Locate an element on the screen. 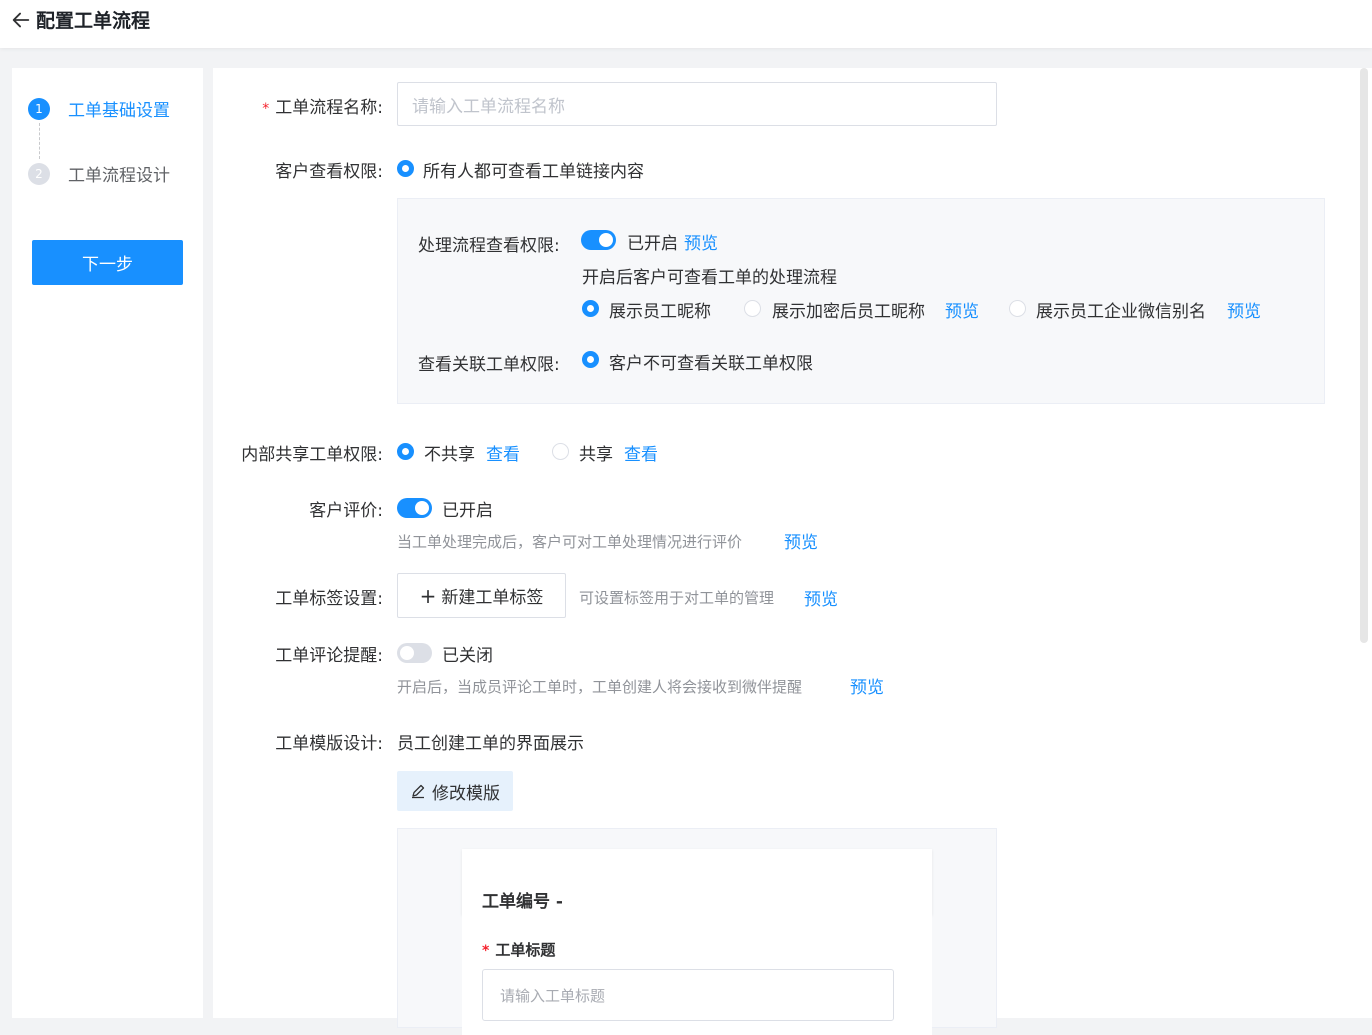  page-title: 配置工单流程 is located at coordinates (93, 21).